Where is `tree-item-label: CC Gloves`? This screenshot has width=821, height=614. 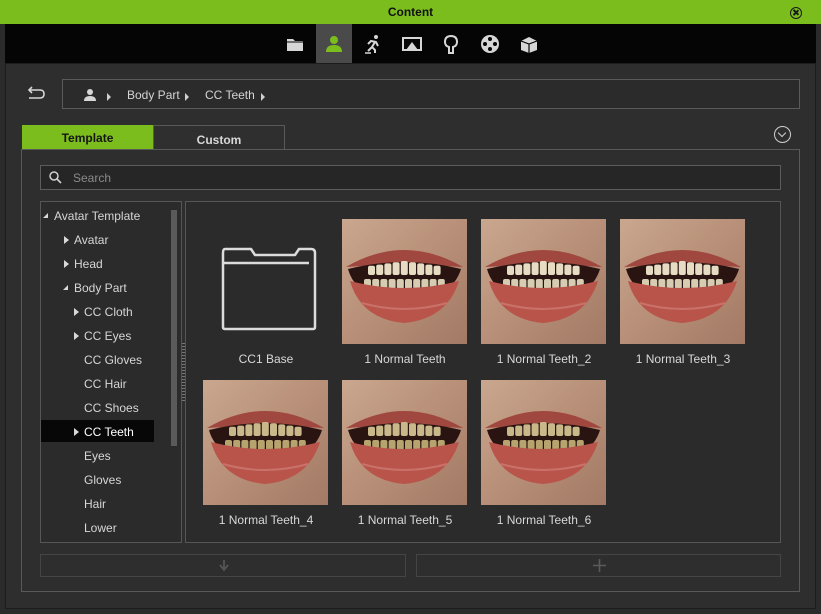
tree-item-label: CC Gloves is located at coordinates (113, 360).